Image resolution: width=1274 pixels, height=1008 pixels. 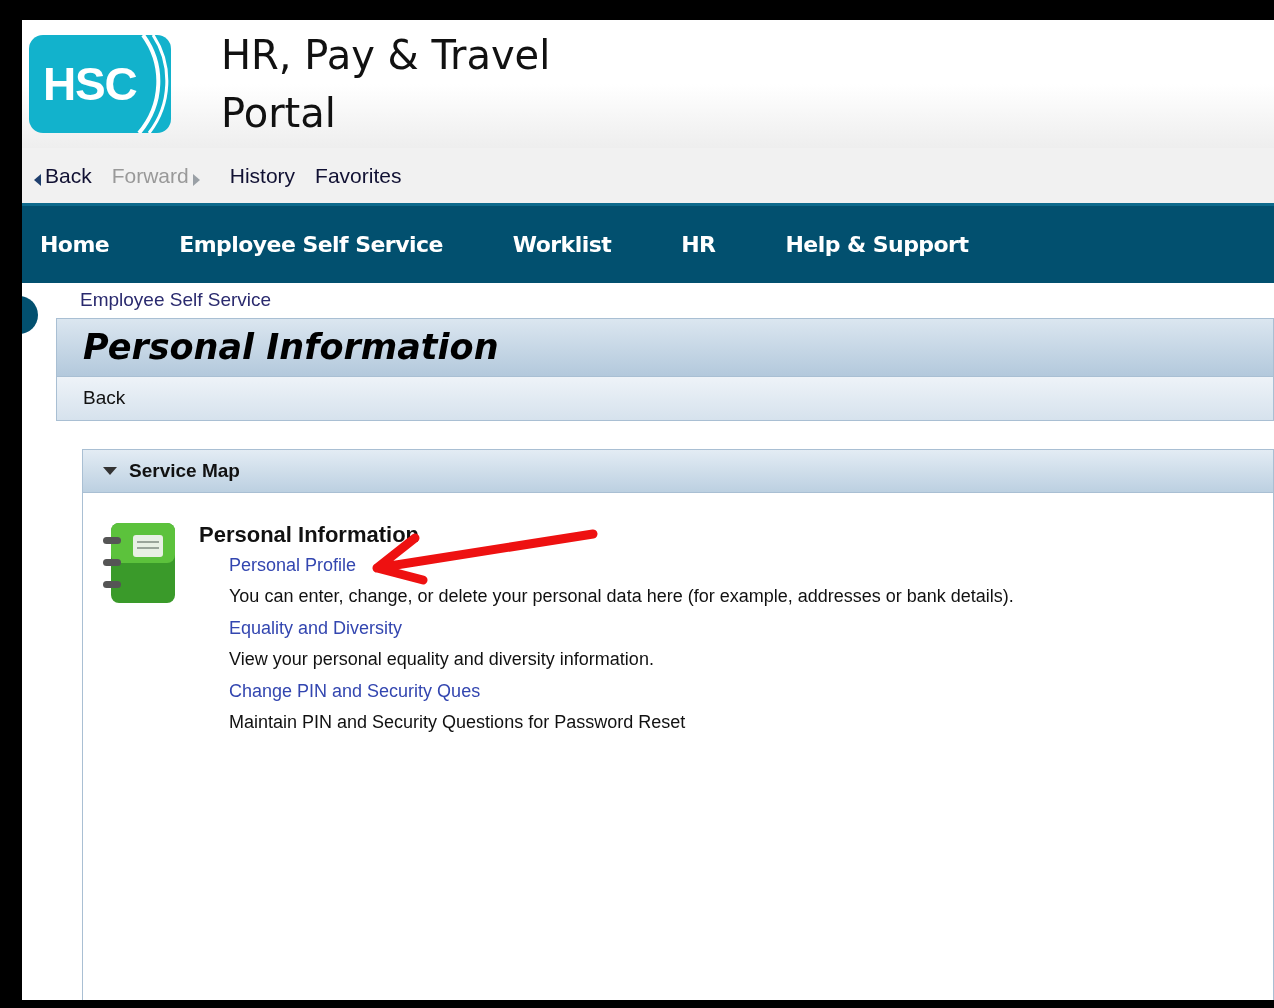 What do you see at coordinates (698, 244) in the screenshot?
I see `main-nav-tab: HR` at bounding box center [698, 244].